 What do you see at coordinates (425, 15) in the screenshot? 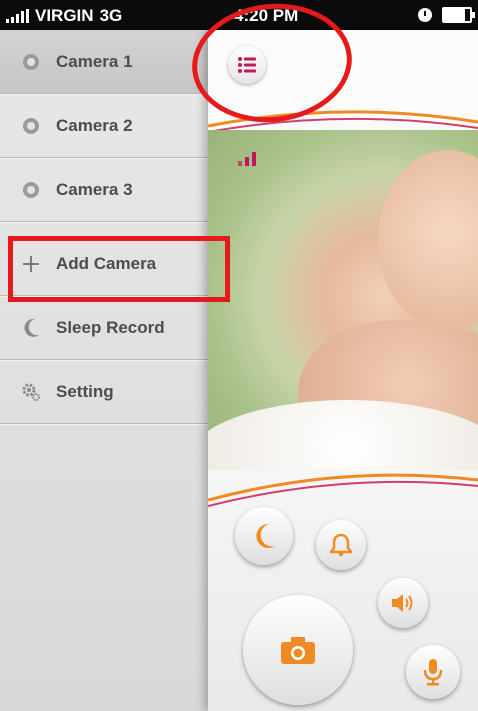
I see `alarm-clock-icon` at bounding box center [425, 15].